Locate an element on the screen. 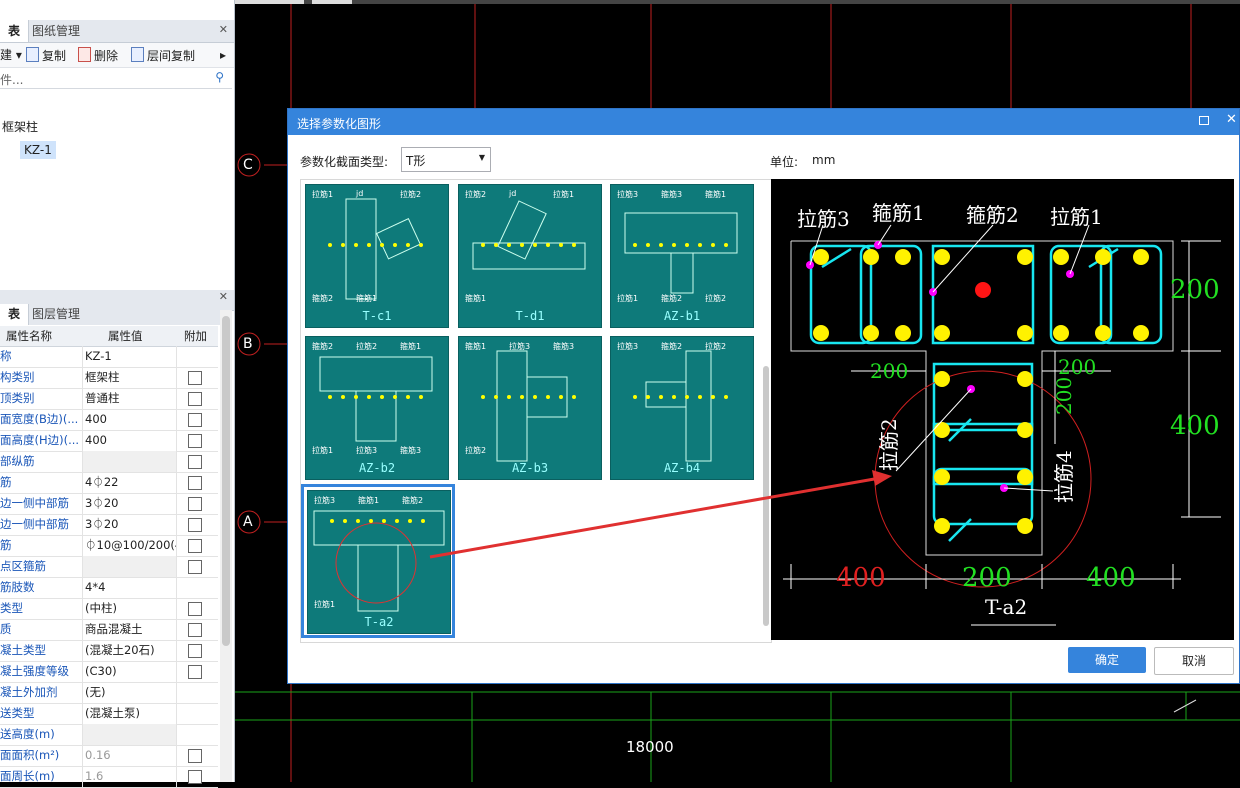  thumbnail-az-b1: AZ-b1 拉筋3 箍筋3 箍筋1 拉筋1 箍筋2 拉筋2 is located at coordinates (684, 258).